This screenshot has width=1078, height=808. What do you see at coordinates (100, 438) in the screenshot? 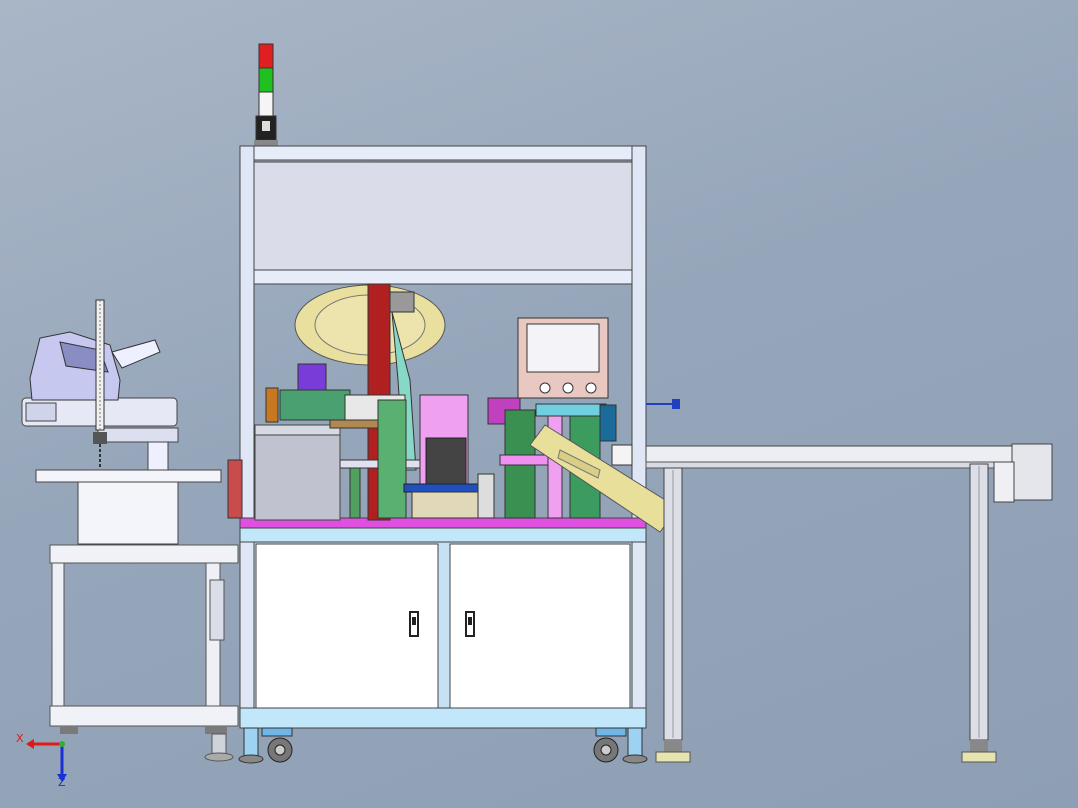
I see `robot-gripper` at bounding box center [100, 438].